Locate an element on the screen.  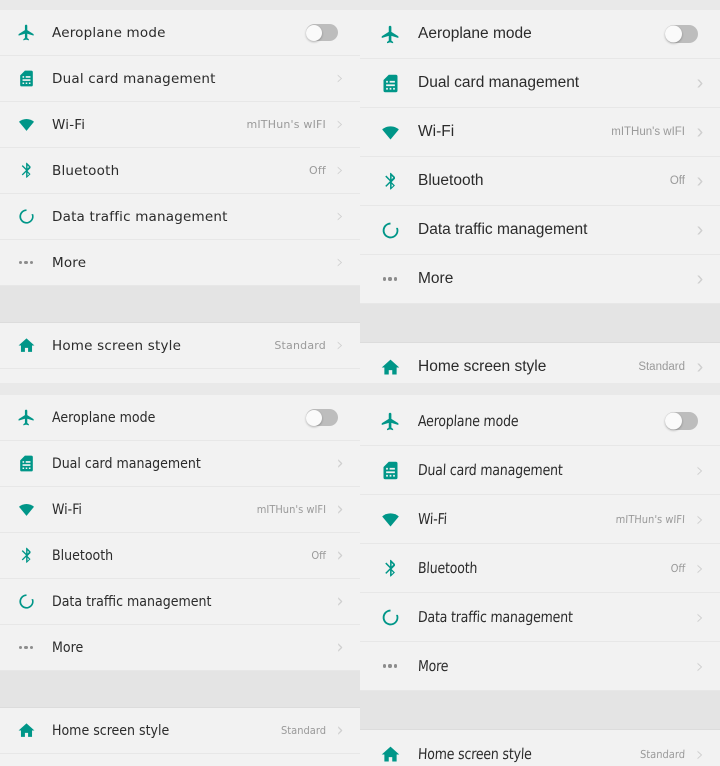
setting-value: Standard is located at coordinates (661, 367).